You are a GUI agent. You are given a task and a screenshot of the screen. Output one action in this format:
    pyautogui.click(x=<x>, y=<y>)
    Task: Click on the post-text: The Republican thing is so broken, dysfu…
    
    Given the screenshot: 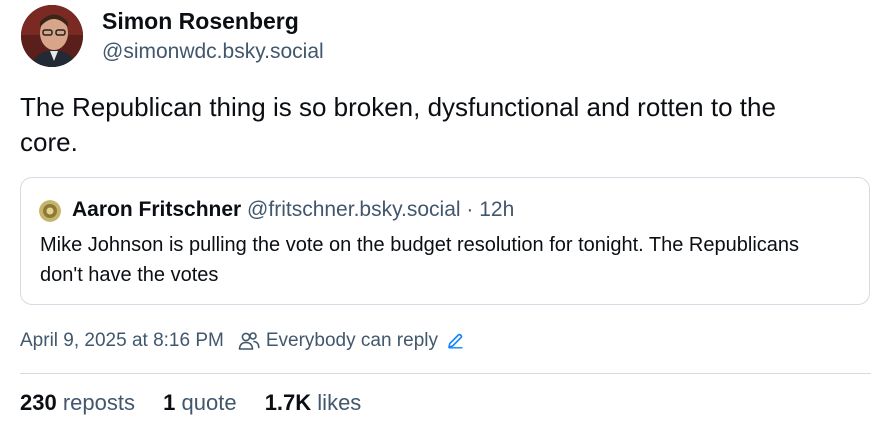 What is the action you would take?
    pyautogui.click(x=398, y=124)
    